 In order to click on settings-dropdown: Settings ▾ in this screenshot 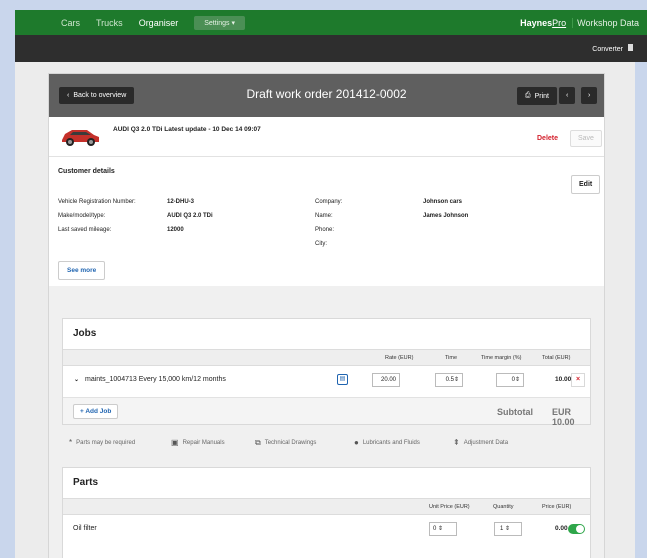, I will do `click(219, 22)`.